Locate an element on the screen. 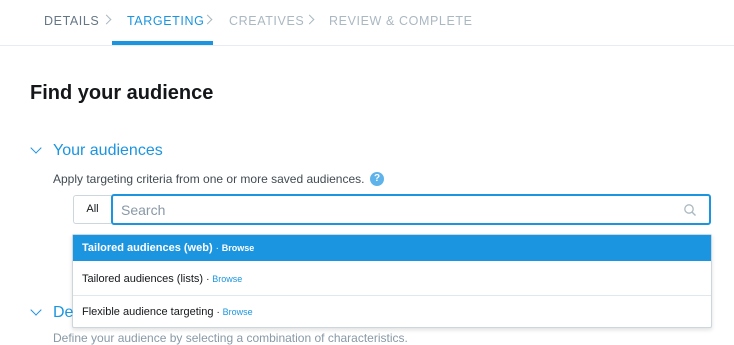 The image size is (734, 345). dropdown-item-tailored-web: Tailored audiences (web) · Browse is located at coordinates (392, 248).